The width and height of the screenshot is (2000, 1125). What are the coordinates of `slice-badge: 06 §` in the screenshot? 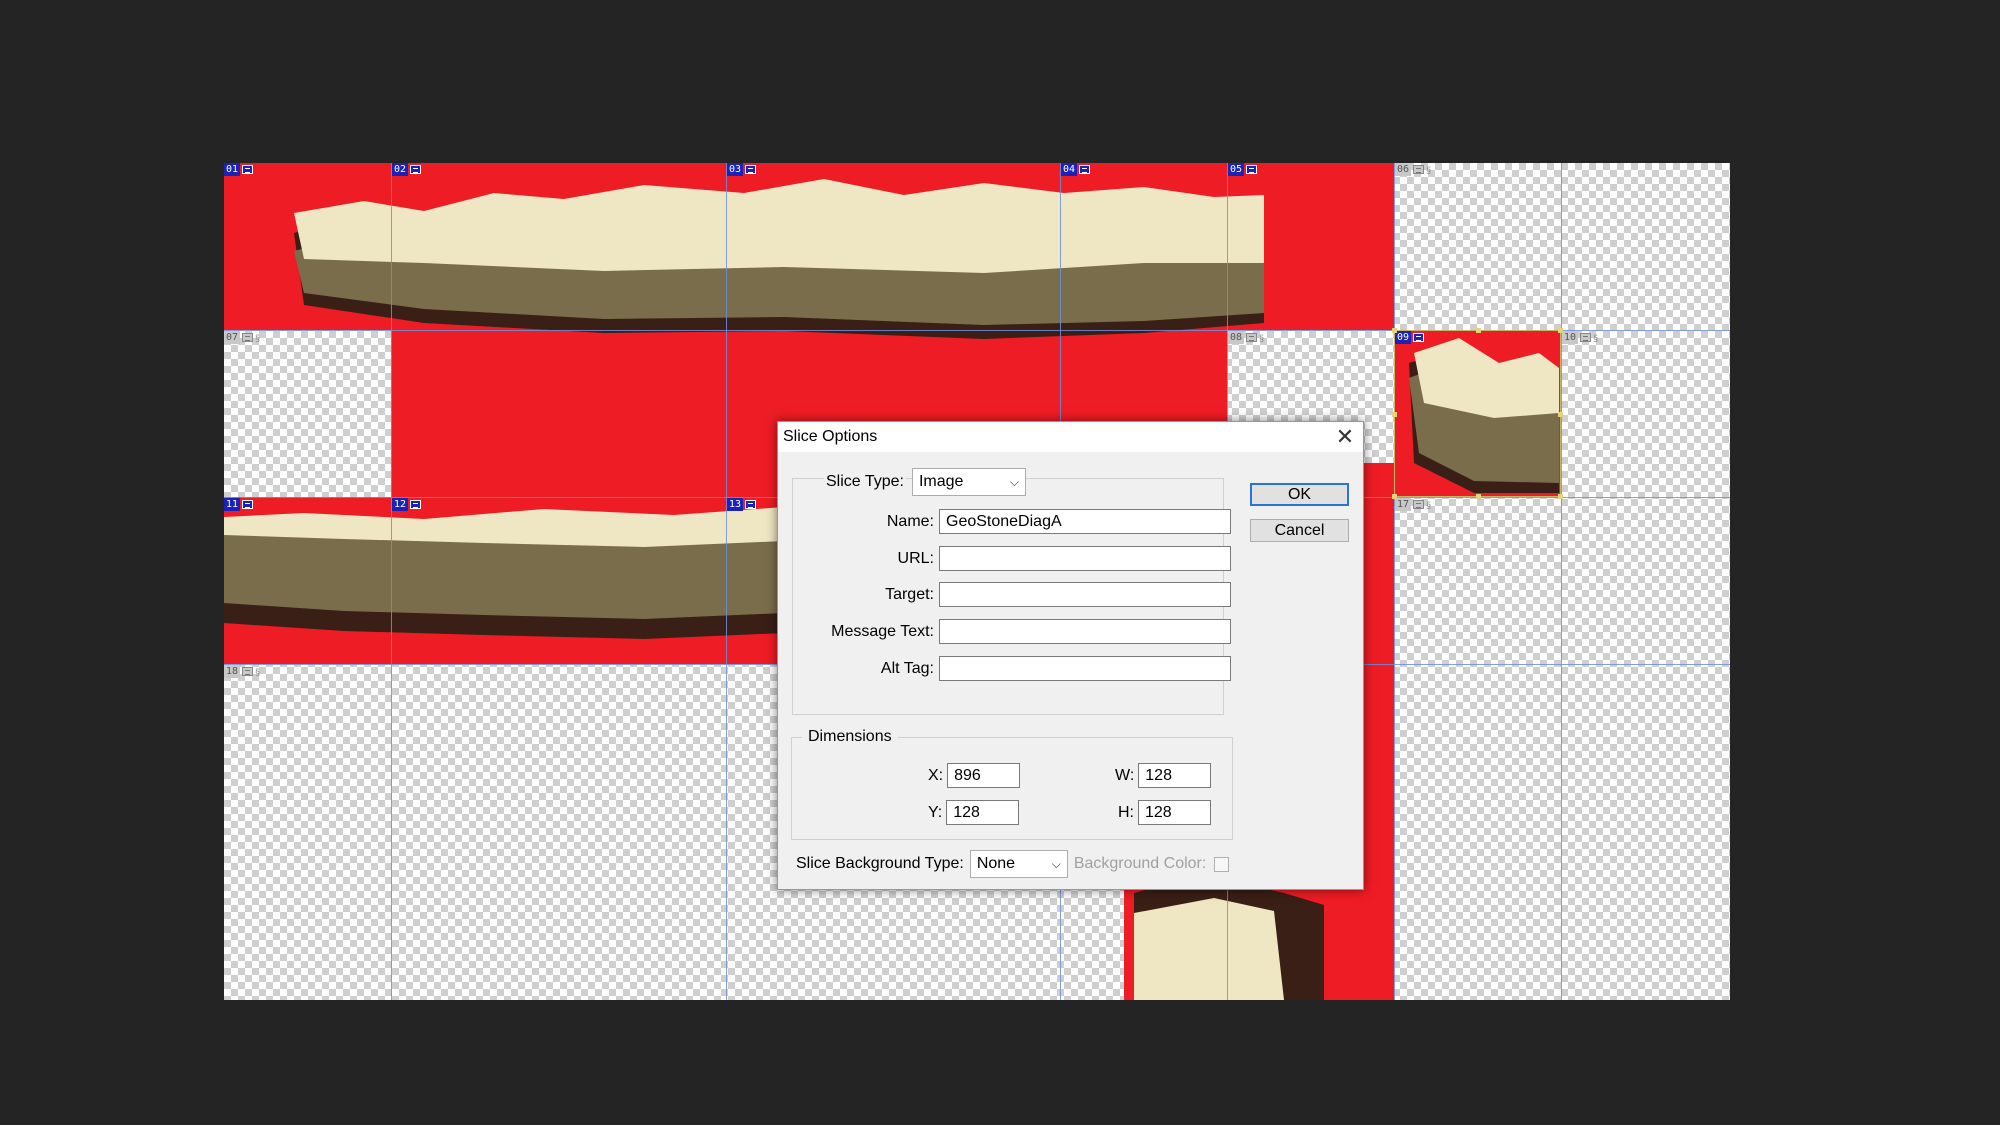 It's located at (1413, 169).